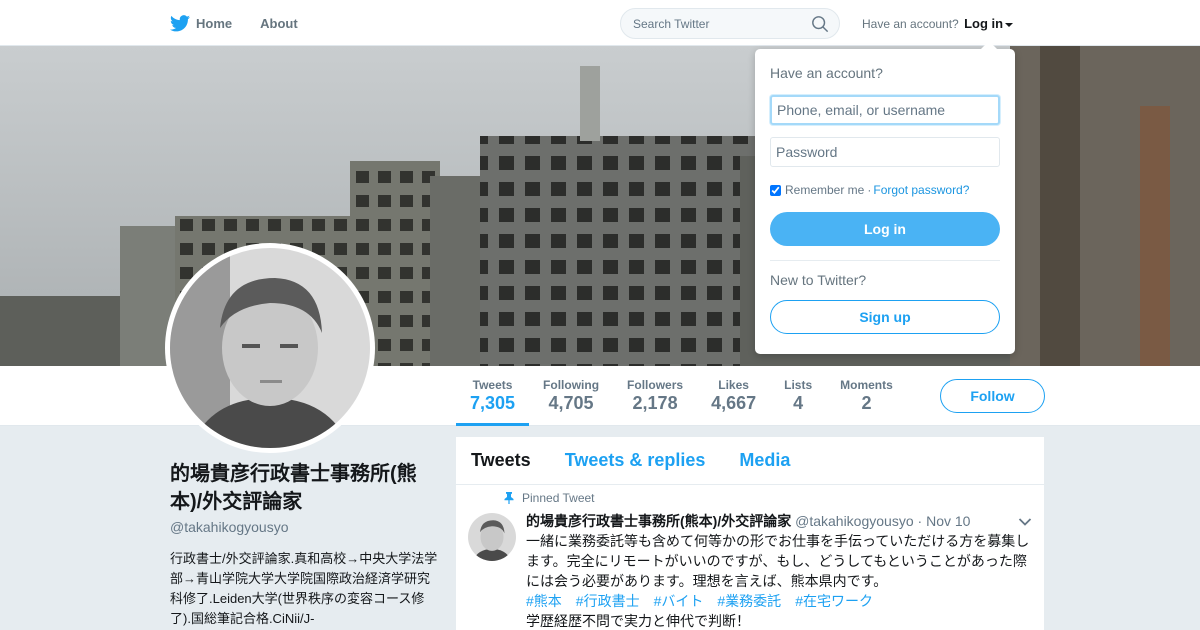 Image resolution: width=1200 pixels, height=630 pixels. Describe the element at coordinates (798, 385) in the screenshot. I see `stat-label: Lists` at that location.